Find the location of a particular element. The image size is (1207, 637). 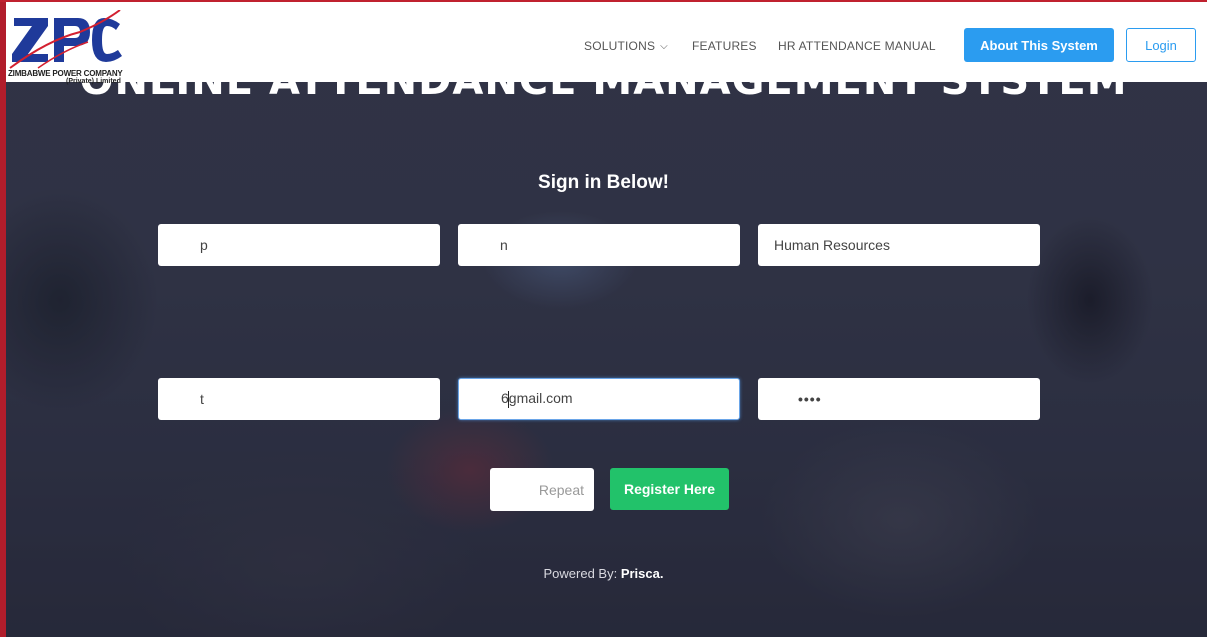

login-button: Login is located at coordinates (1161, 45).